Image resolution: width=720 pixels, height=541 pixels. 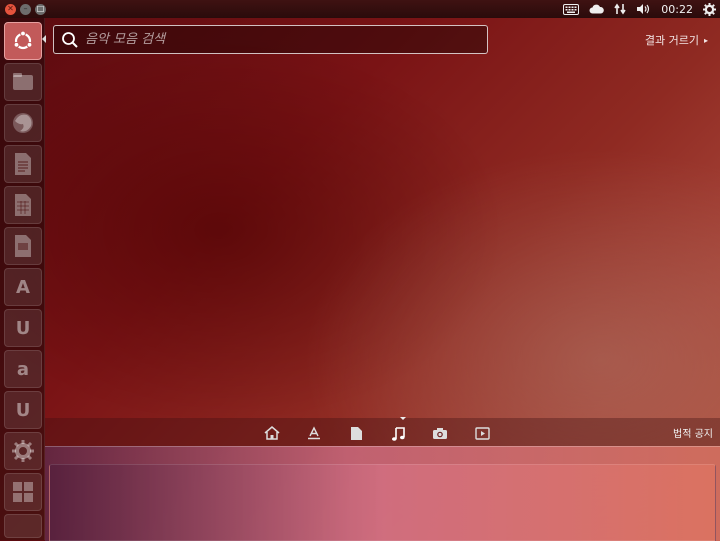 I want to click on clock: 00:22, so click(x=677, y=9).